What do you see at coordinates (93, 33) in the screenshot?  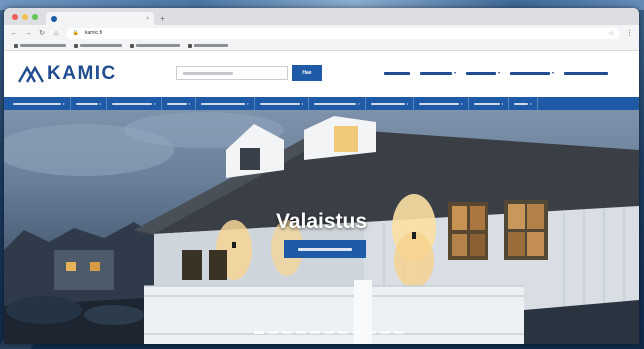 I see `url-text: kamic.fi` at bounding box center [93, 33].